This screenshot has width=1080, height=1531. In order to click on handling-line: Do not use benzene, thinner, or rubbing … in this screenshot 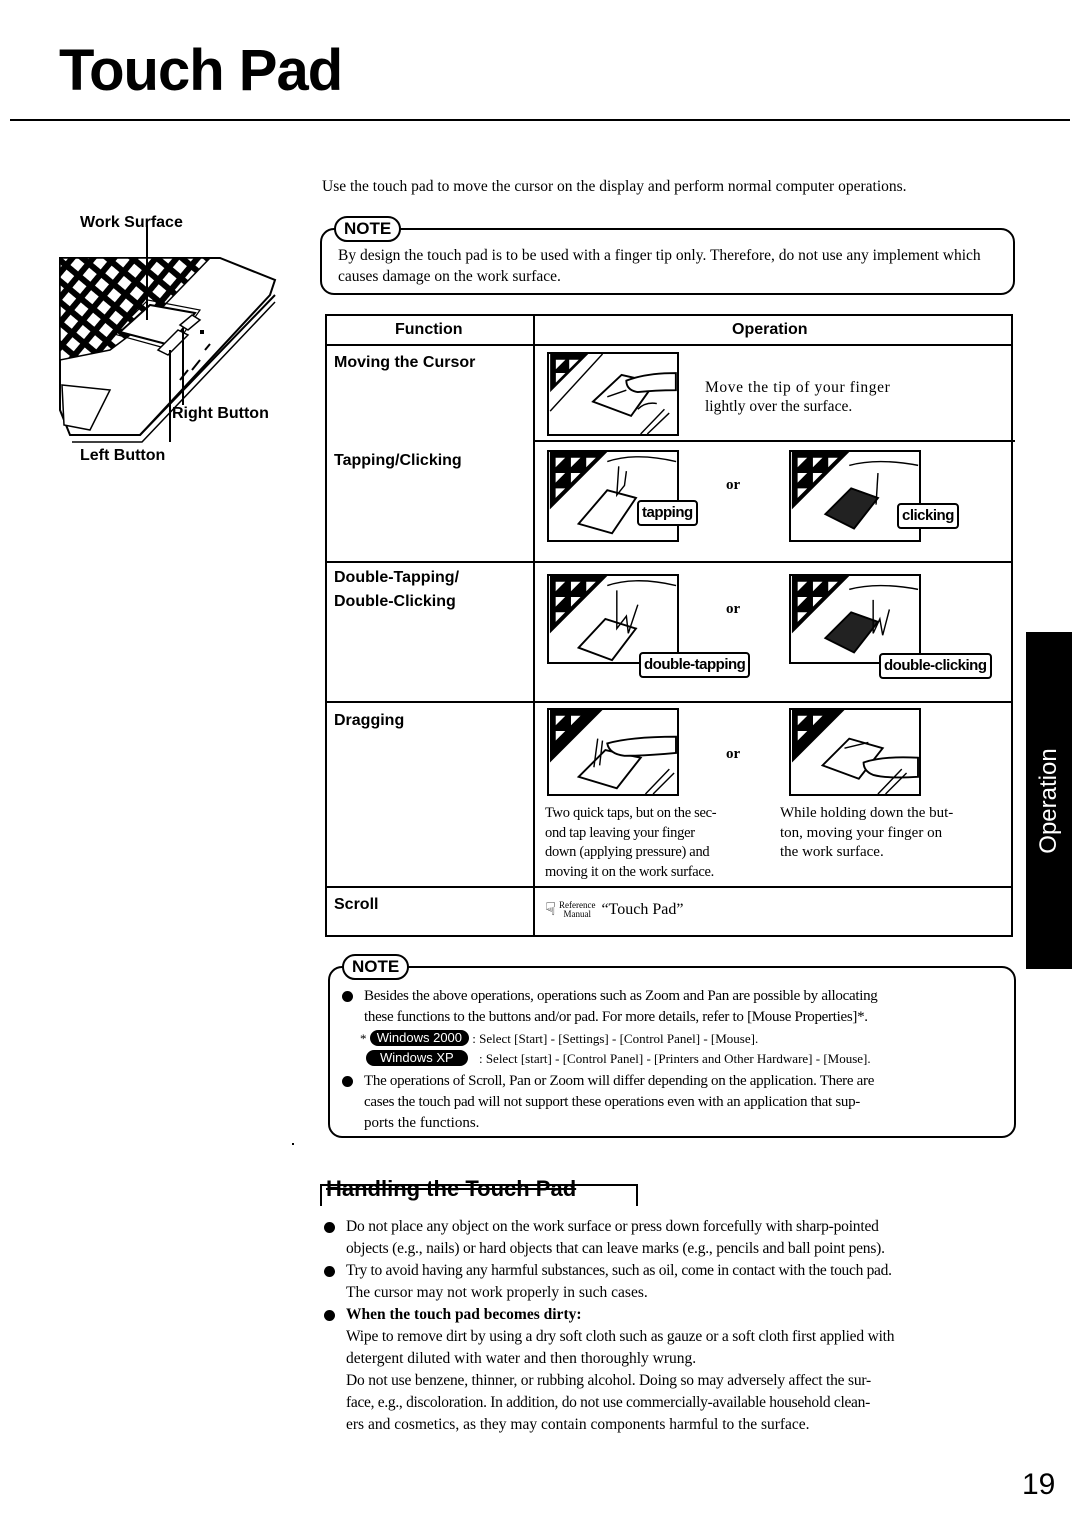, I will do `click(609, 1380)`.